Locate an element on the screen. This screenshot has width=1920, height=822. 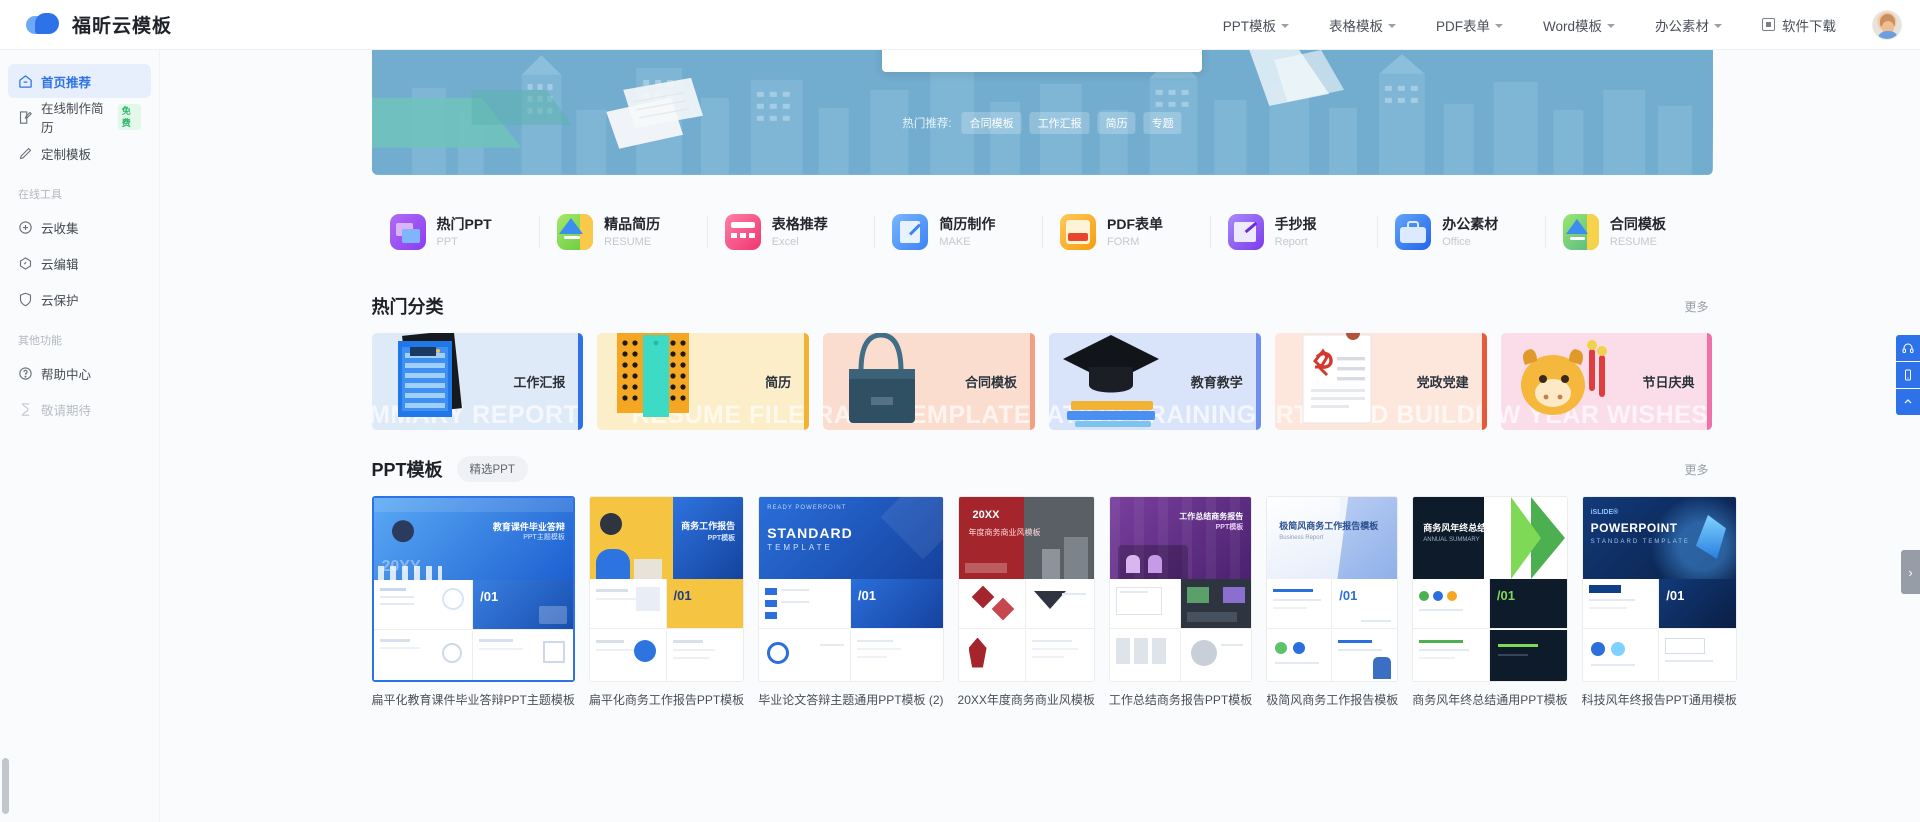
nav-item-pdf: PDF表单 is located at coordinates (1469, 25).